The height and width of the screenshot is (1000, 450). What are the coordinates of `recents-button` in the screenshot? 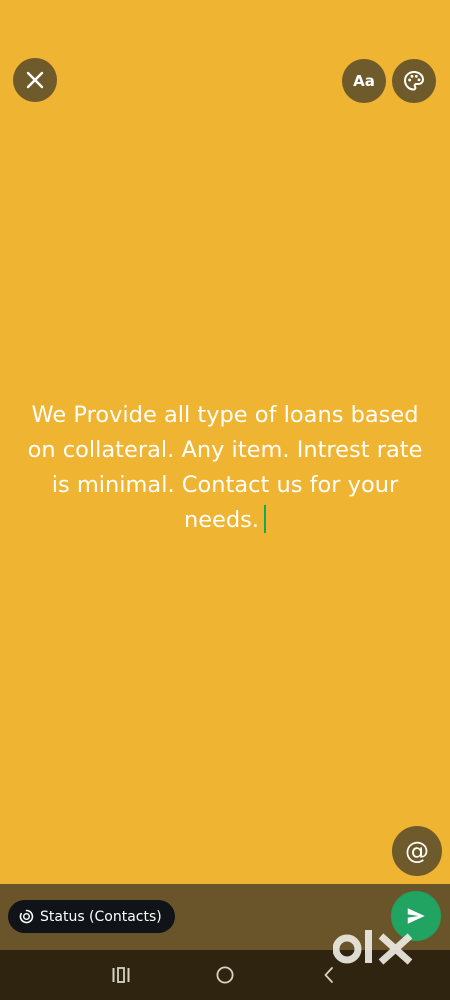 It's located at (121, 975).